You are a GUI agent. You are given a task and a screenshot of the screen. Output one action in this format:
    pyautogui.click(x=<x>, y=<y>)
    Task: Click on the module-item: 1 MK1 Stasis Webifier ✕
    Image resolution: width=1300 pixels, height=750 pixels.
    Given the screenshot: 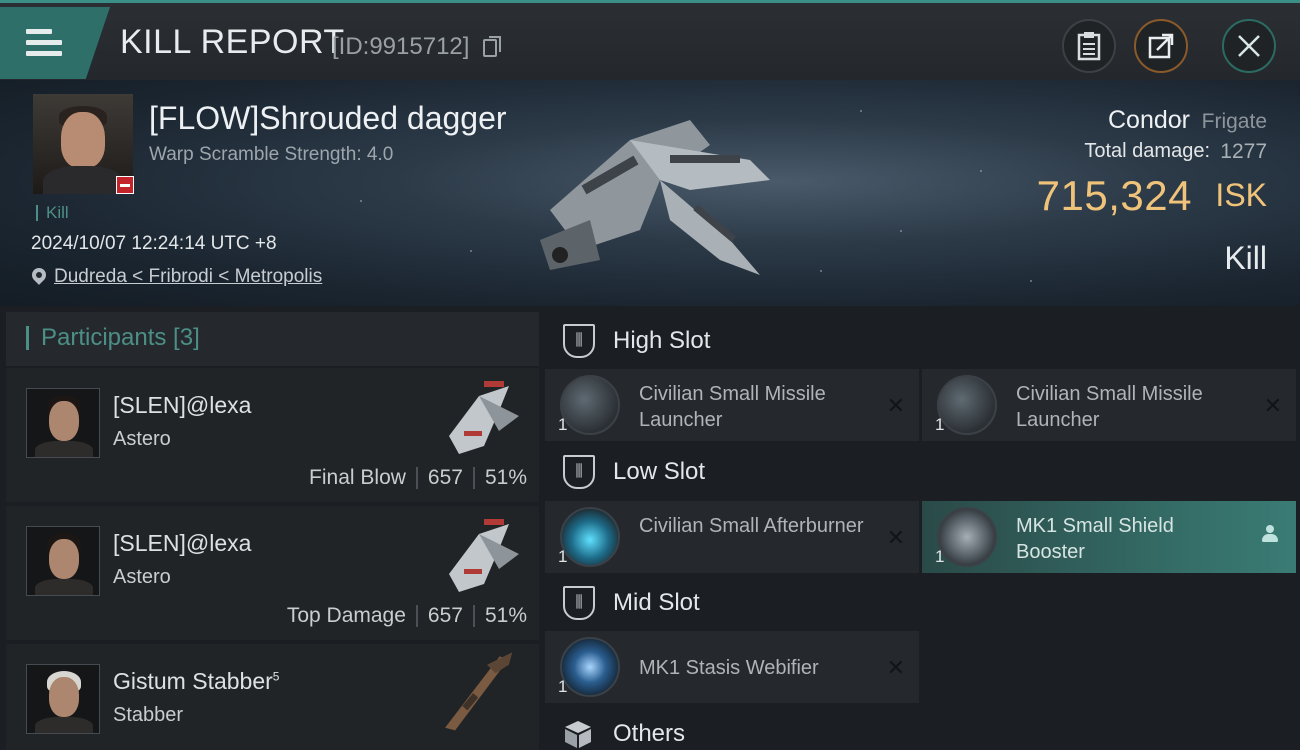 What is the action you would take?
    pyautogui.click(x=732, y=667)
    